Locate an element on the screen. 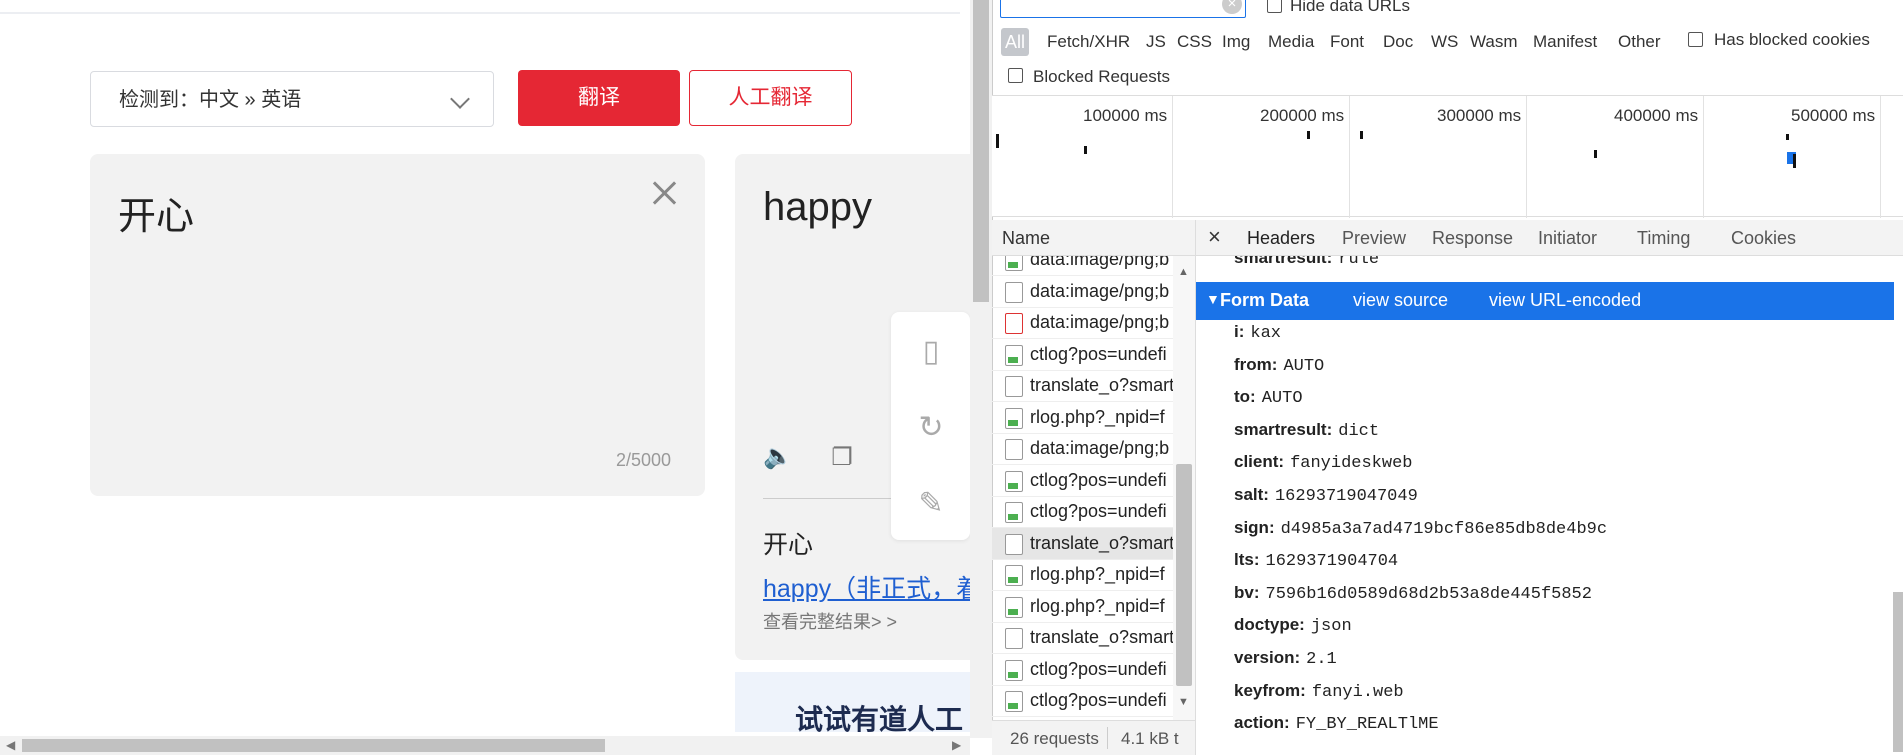 Image resolution: width=1903 pixels, height=755 pixels. view-full-result-link: 查看完整结果> > is located at coordinates (830, 621).